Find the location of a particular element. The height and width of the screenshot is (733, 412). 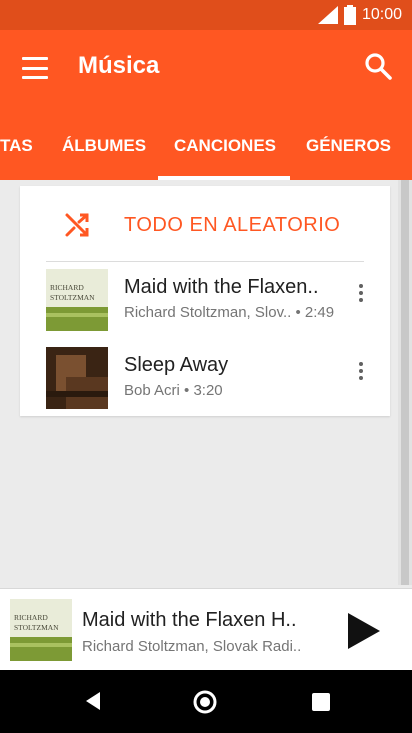

album-art is located at coordinates (77, 378).